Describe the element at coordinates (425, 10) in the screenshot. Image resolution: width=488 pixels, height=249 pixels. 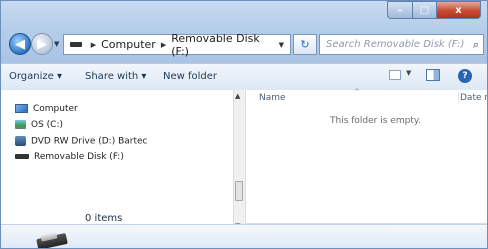
I see `maximize-button: □` at that location.